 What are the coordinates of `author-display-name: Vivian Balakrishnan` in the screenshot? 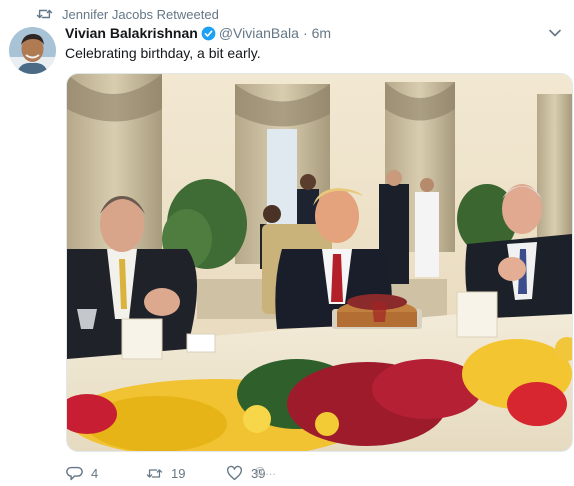 It's located at (131, 33).